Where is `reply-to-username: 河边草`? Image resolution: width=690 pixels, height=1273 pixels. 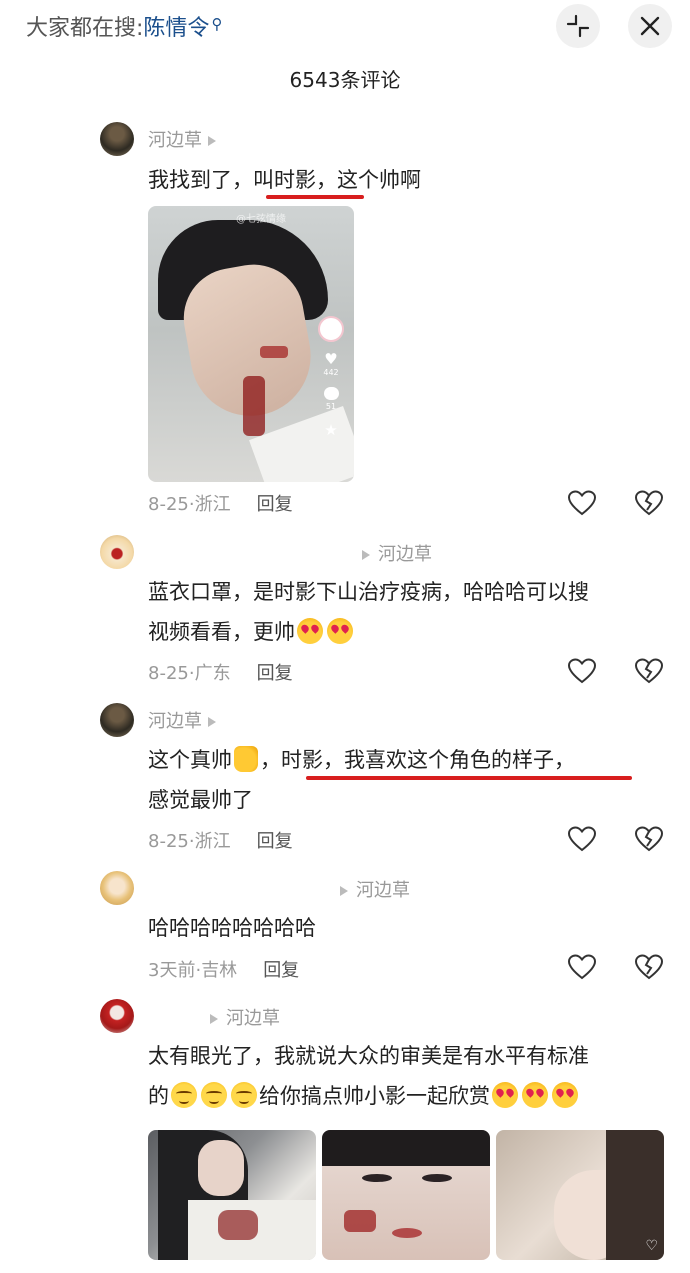 reply-to-username: 河边草 is located at coordinates (253, 1018).